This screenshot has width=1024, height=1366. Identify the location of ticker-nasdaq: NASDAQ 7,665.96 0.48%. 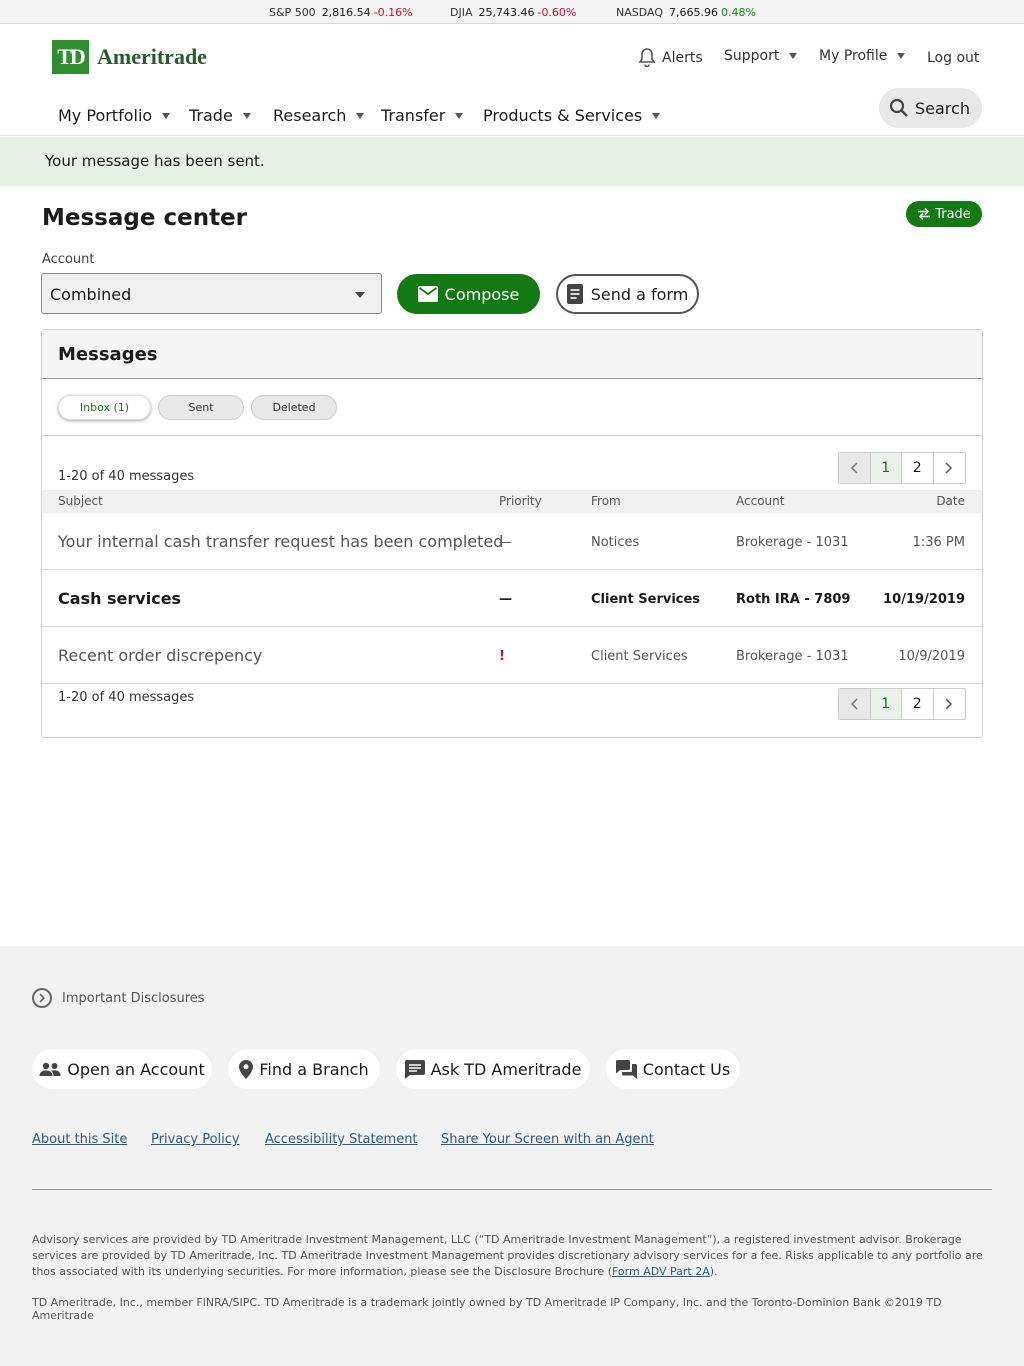
(686, 12).